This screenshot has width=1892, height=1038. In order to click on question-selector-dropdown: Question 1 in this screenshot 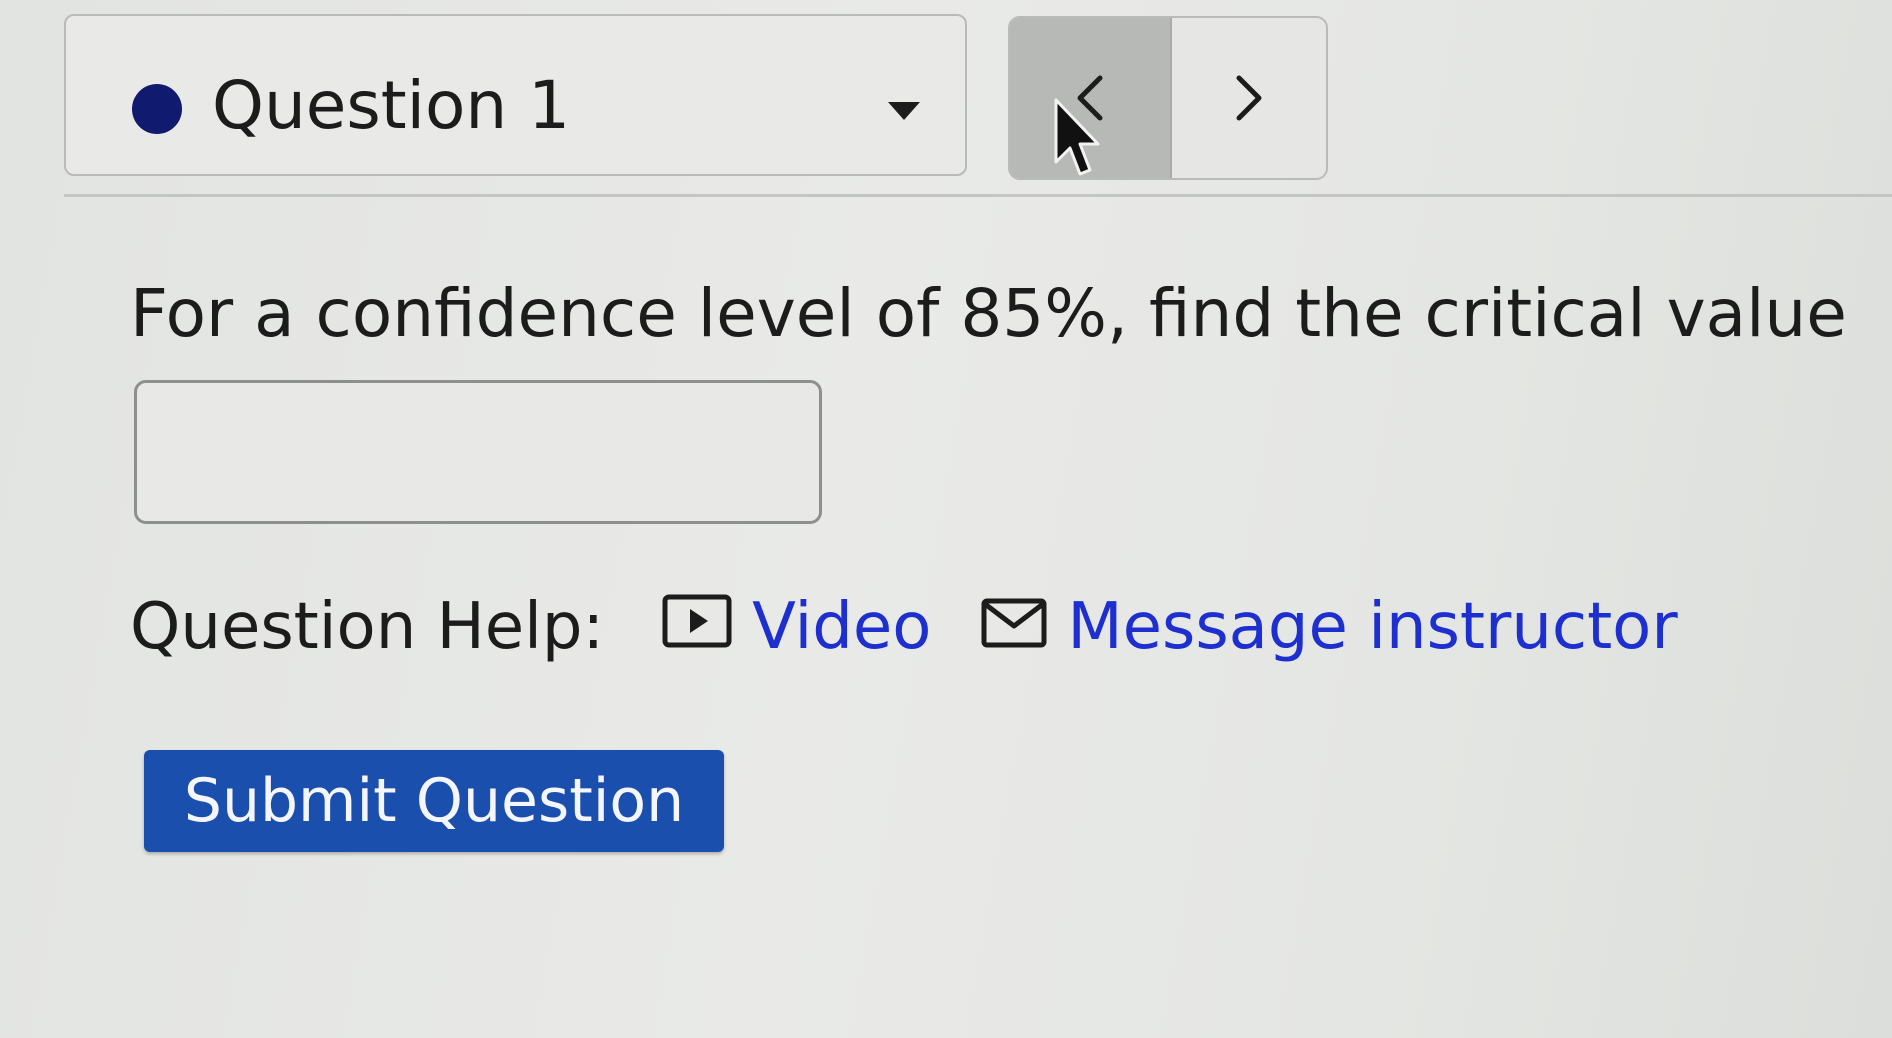, I will do `click(515, 95)`.